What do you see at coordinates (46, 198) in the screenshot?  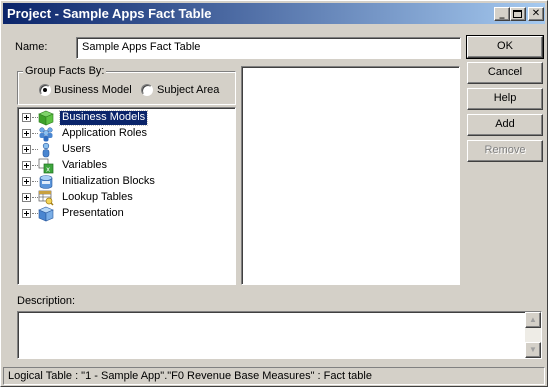 I see `lookup-table-icon` at bounding box center [46, 198].